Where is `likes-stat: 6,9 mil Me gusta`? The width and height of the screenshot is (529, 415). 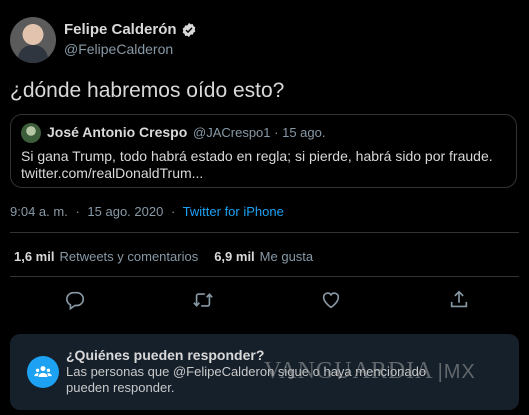
likes-stat: 6,9 mil Me gusta is located at coordinates (263, 256).